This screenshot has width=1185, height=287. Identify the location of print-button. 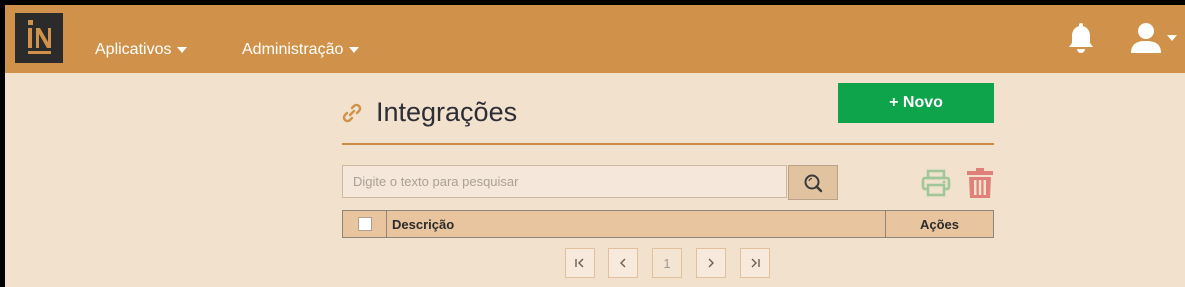
(936, 185).